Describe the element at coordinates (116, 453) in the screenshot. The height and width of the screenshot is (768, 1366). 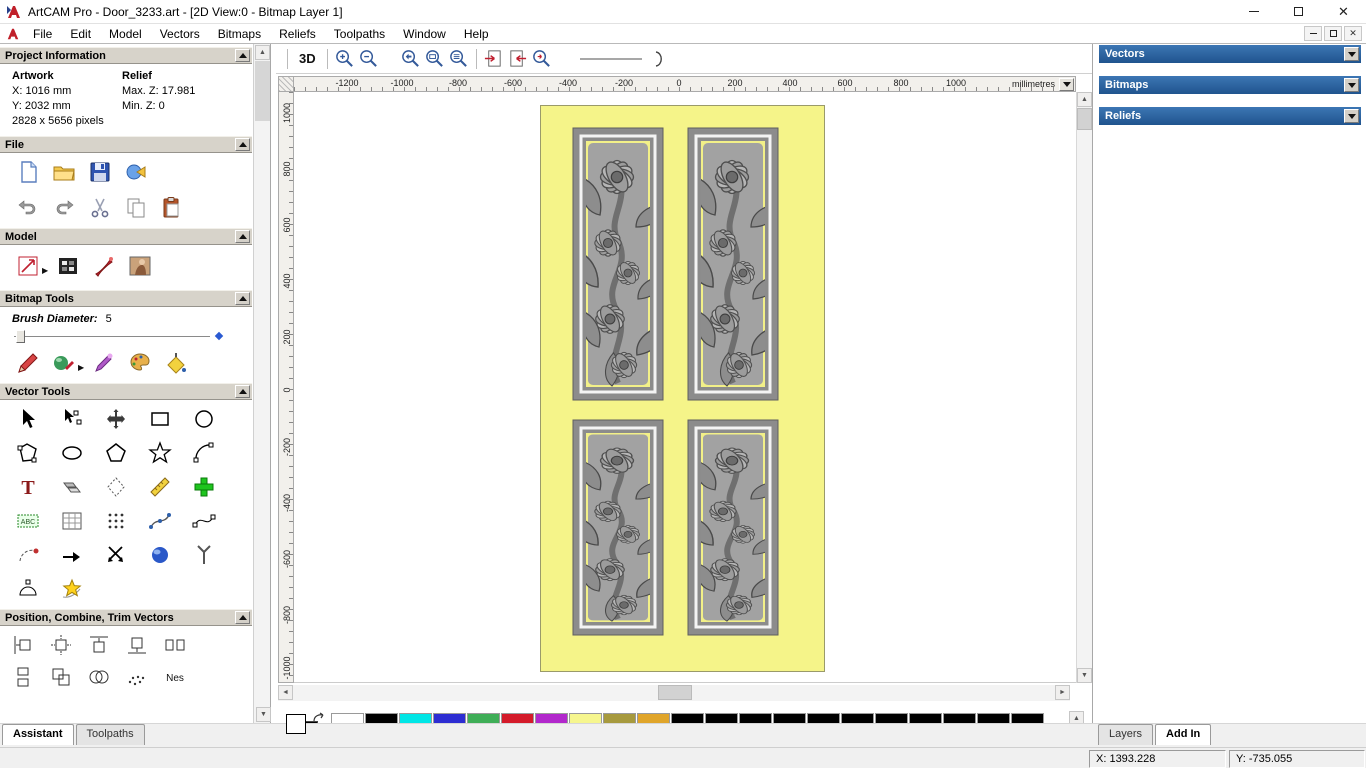
I see `create-polygon-icon` at that location.